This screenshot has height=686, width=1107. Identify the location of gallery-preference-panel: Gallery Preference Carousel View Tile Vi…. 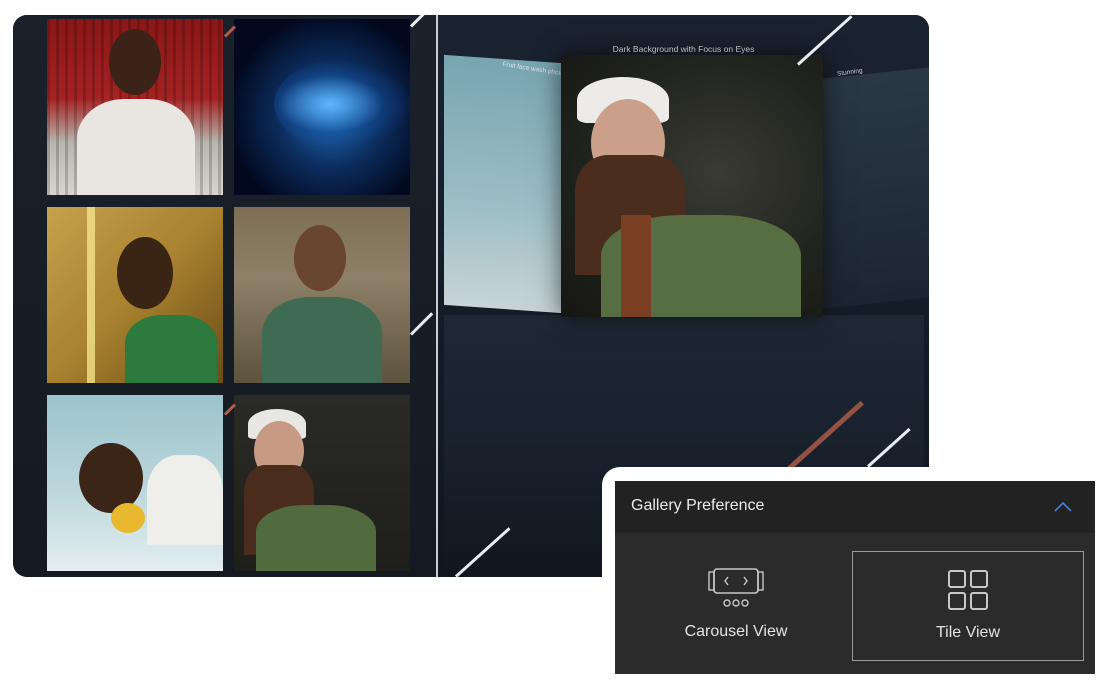
(855, 577).